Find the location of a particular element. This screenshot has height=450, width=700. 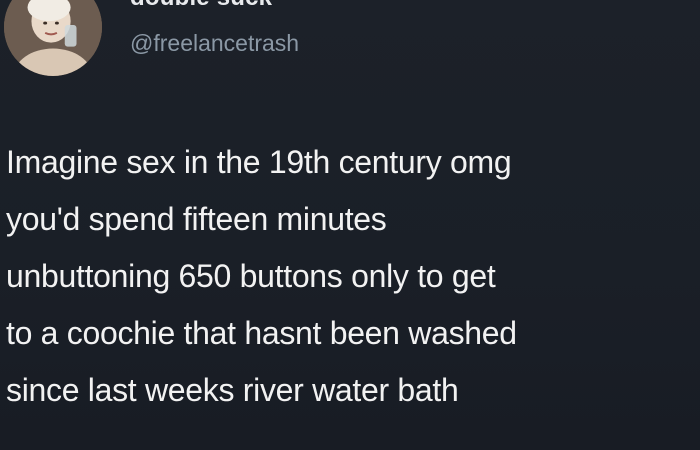

tweet-text-line: you'd spend fifteen minutes is located at coordinates (196, 219).